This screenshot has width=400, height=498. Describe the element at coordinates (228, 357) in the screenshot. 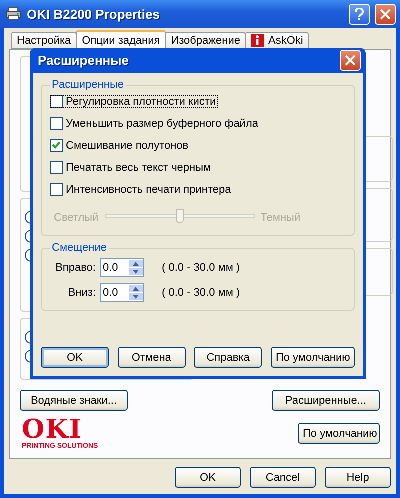

I see `dialog-button: Справка` at that location.